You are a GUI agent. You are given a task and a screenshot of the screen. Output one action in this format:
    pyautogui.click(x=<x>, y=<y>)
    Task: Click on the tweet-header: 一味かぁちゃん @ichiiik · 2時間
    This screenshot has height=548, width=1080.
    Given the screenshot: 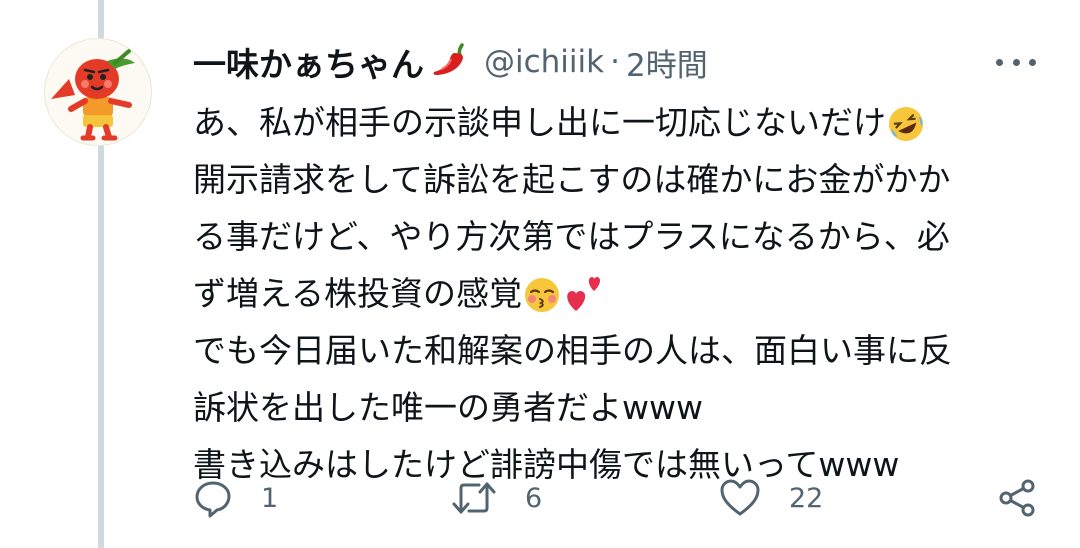 What is the action you would take?
    pyautogui.click(x=450, y=62)
    